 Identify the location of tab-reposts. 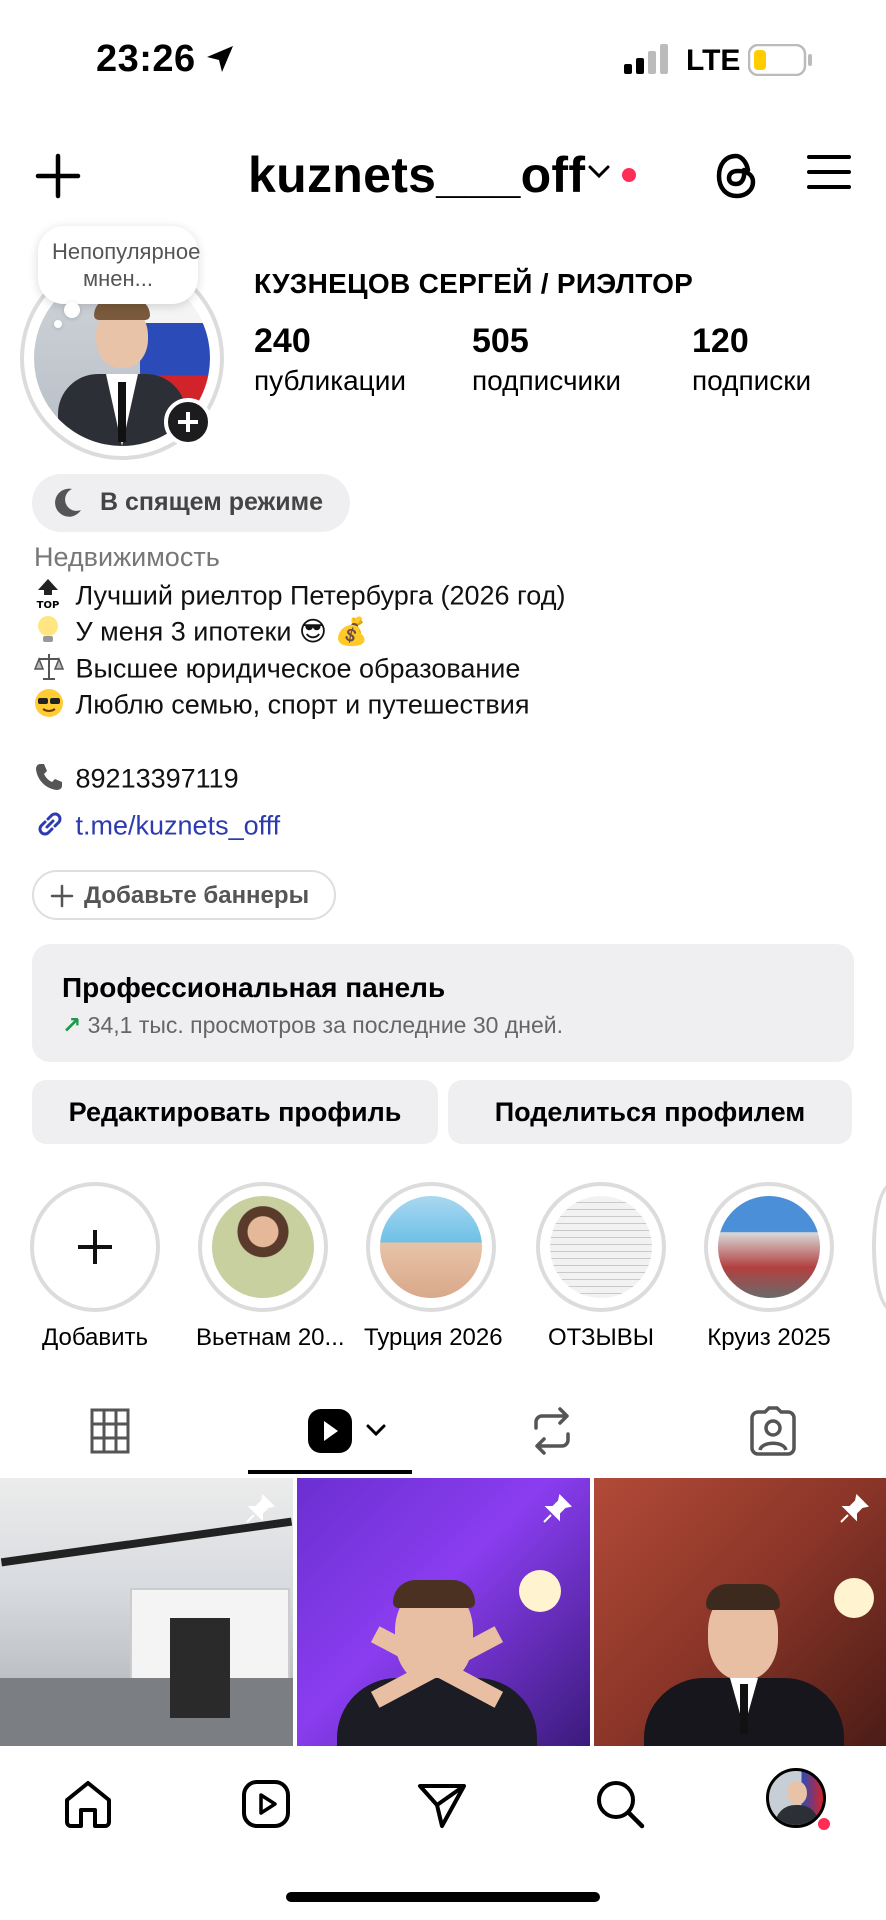
(552, 1446).